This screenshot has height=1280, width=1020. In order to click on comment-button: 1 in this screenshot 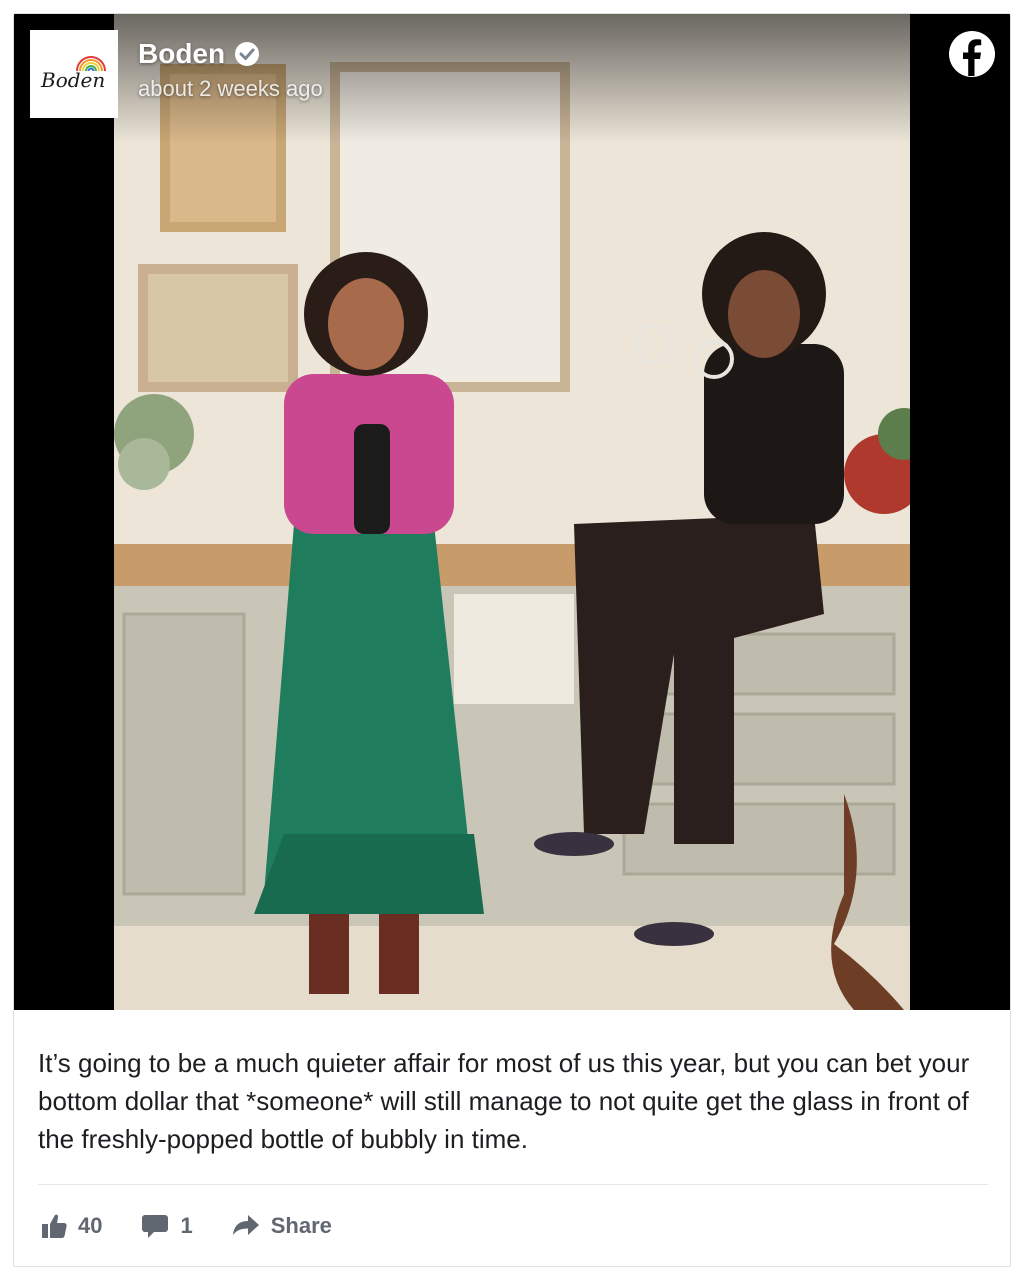, I will do `click(166, 1226)`.